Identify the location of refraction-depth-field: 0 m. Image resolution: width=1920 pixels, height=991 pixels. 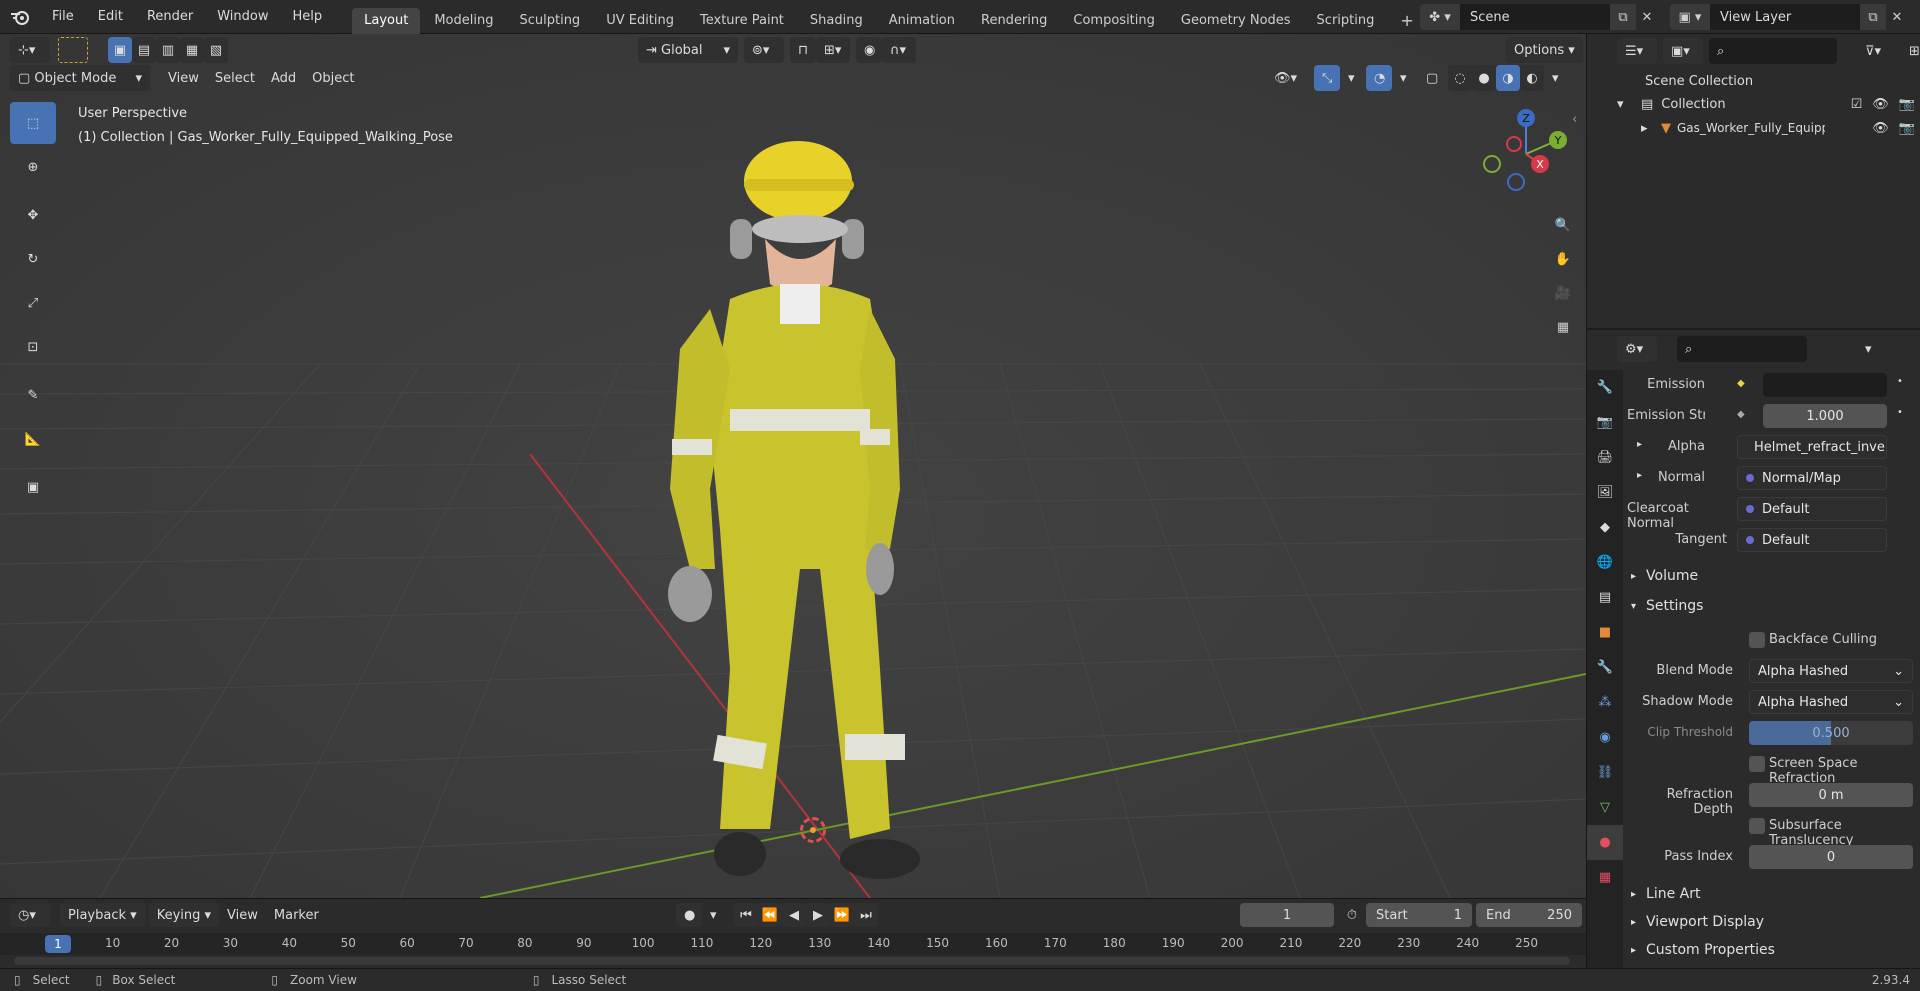
(1831, 795).